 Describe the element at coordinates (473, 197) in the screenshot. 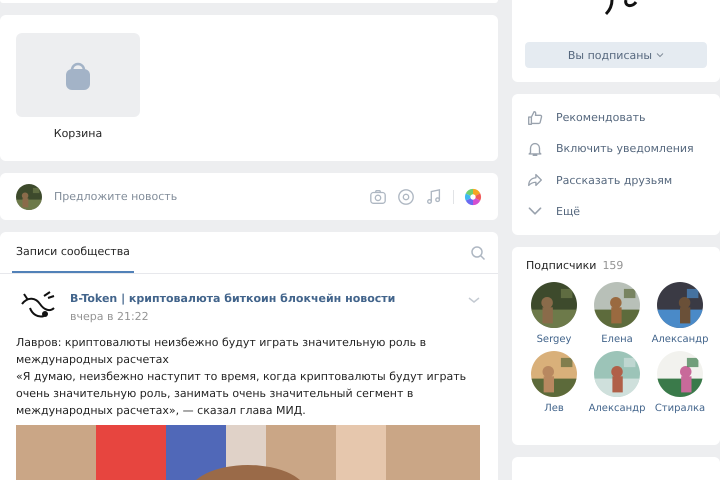

I see `color-wheel-icon` at that location.